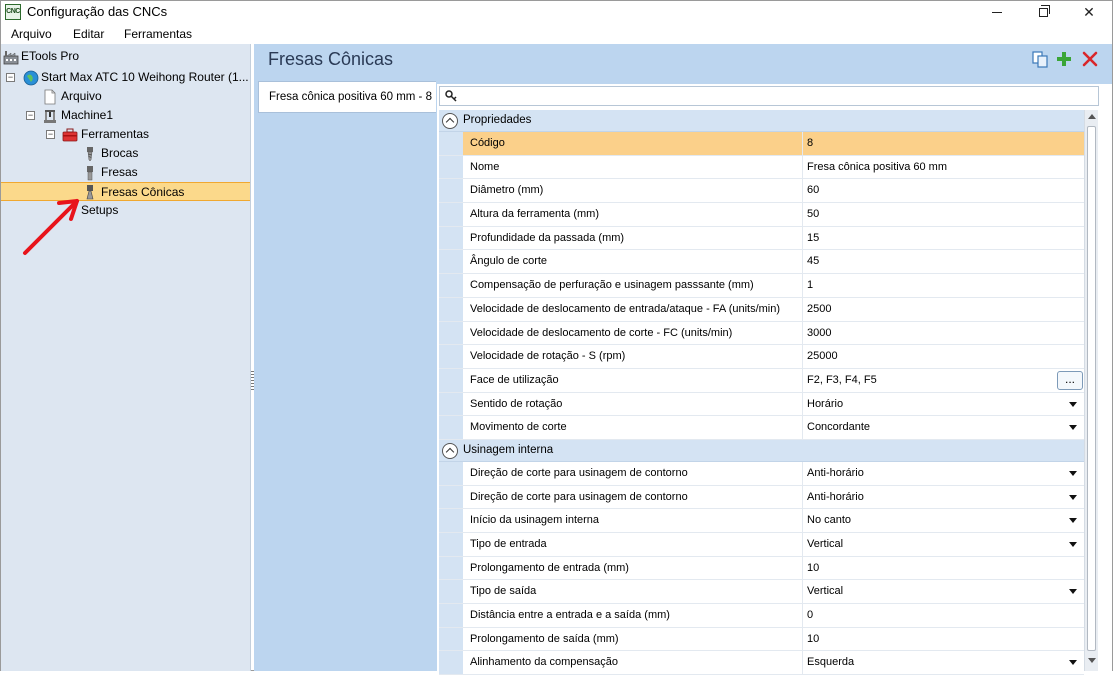  I want to click on property-value: 0, so click(810, 615).